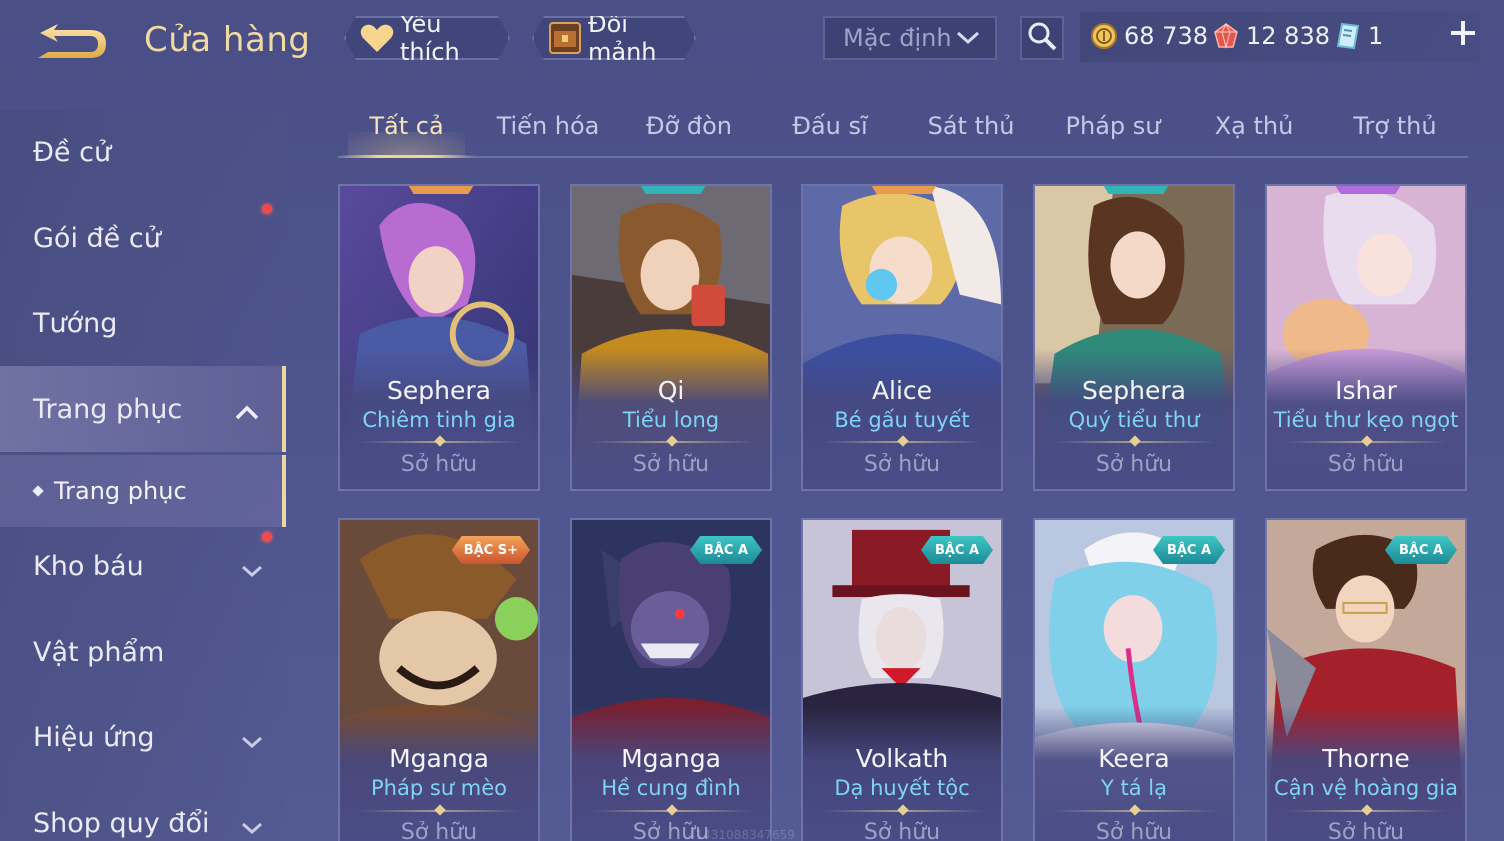 The height and width of the screenshot is (841, 1504). What do you see at coordinates (120, 491) in the screenshot?
I see `sidebar-subitem-label: Trang phục` at bounding box center [120, 491].